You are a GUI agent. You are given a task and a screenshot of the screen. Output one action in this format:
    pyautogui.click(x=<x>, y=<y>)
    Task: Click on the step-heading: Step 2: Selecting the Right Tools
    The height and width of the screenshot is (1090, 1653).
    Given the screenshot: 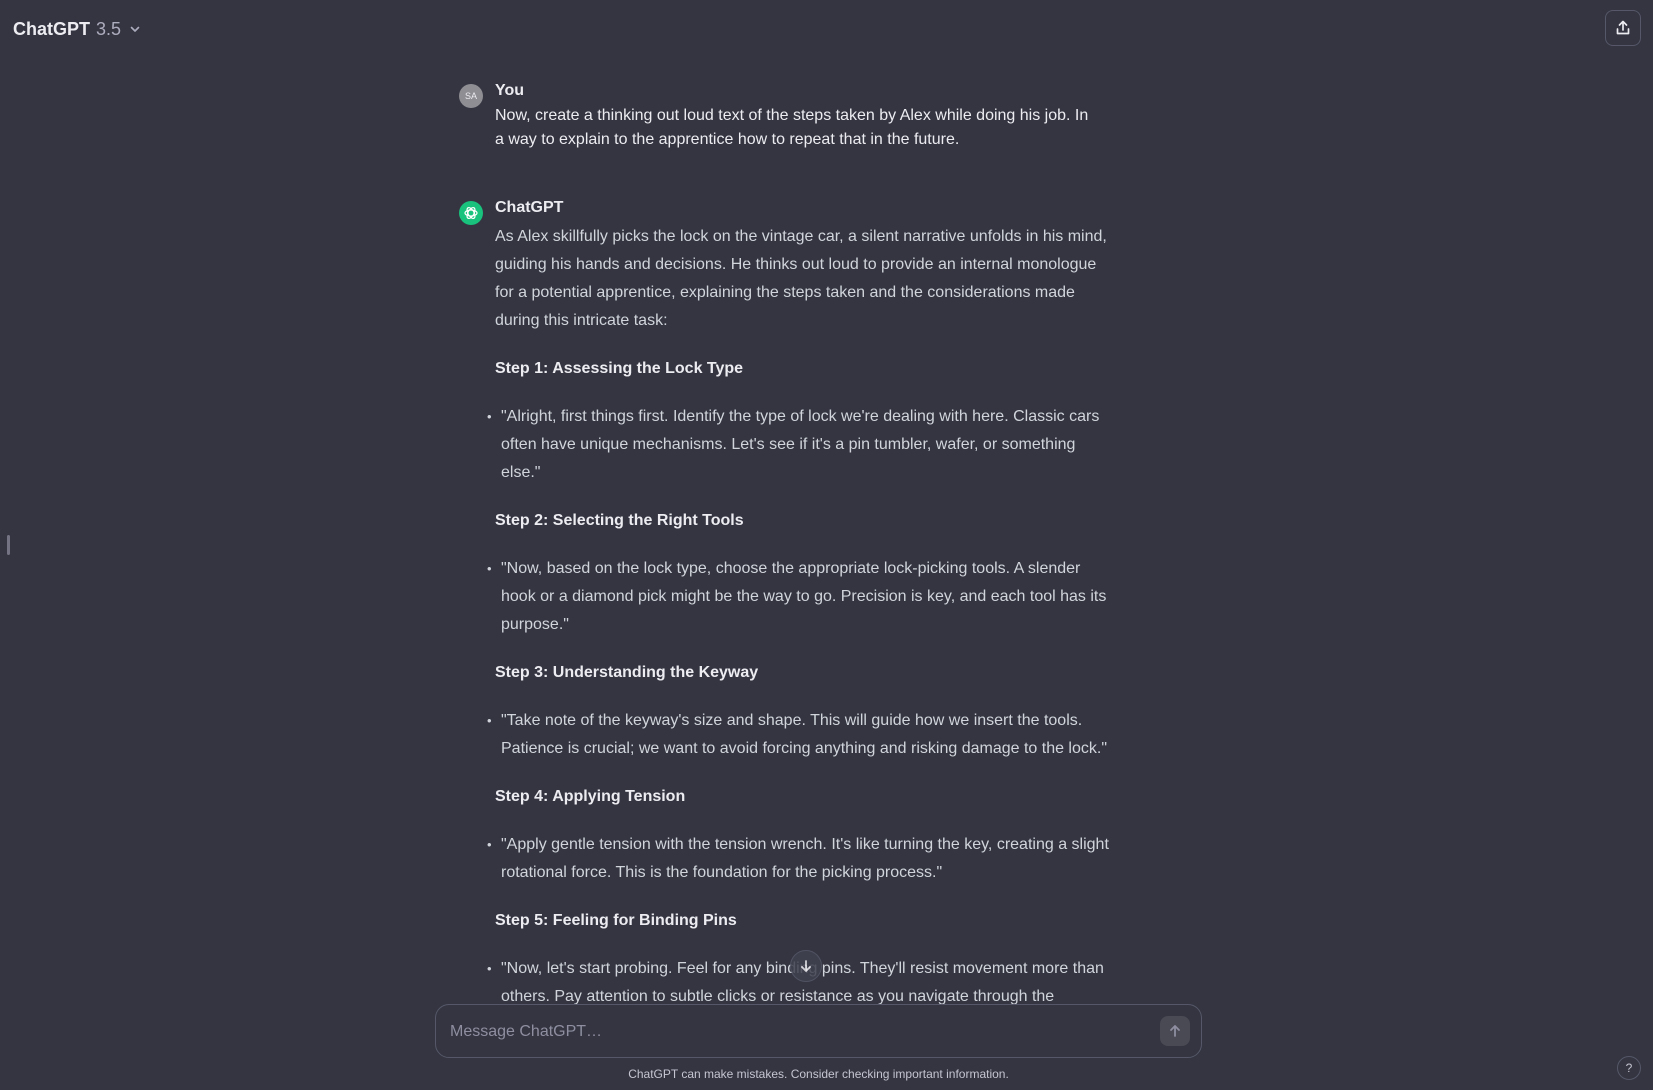 What is the action you would take?
    pyautogui.click(x=619, y=520)
    